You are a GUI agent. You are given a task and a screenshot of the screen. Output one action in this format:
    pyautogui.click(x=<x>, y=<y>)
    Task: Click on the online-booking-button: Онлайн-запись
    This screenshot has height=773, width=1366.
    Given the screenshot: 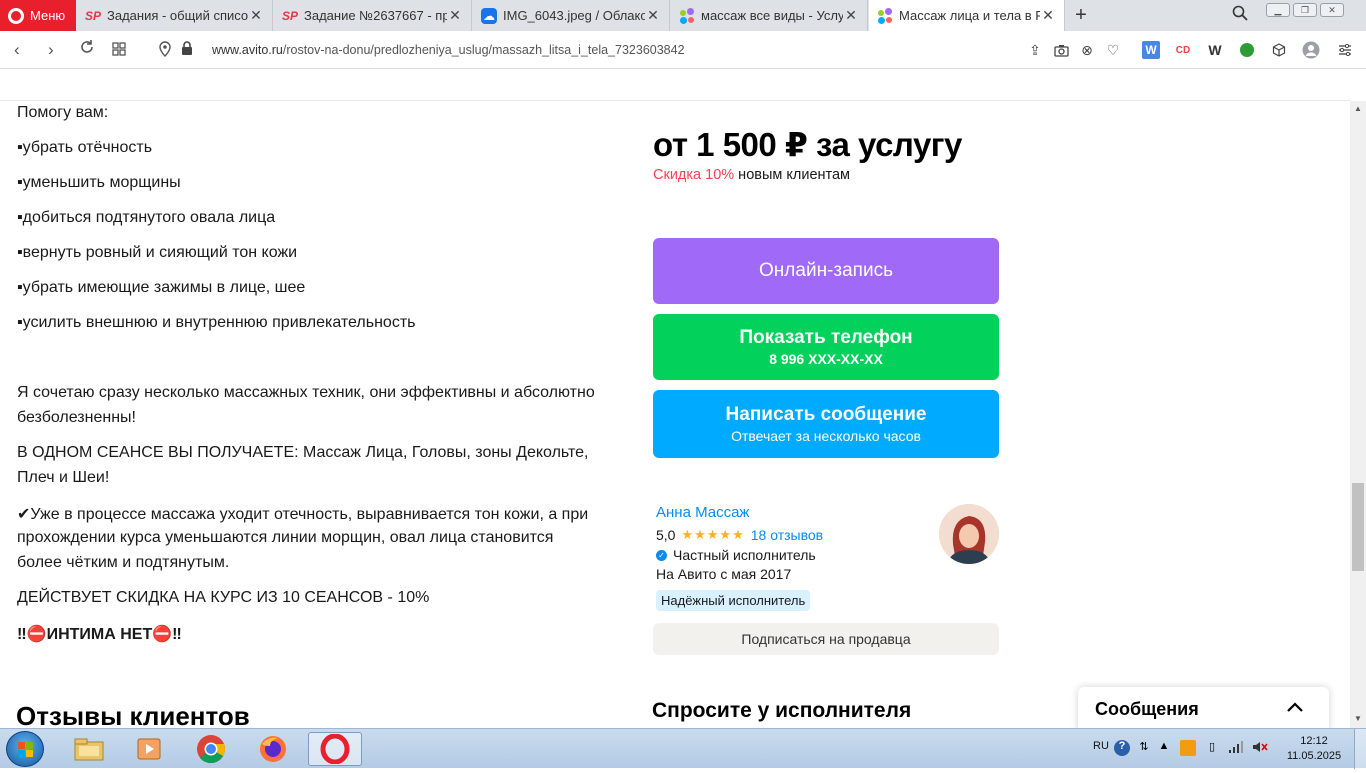 What is the action you would take?
    pyautogui.click(x=826, y=271)
    